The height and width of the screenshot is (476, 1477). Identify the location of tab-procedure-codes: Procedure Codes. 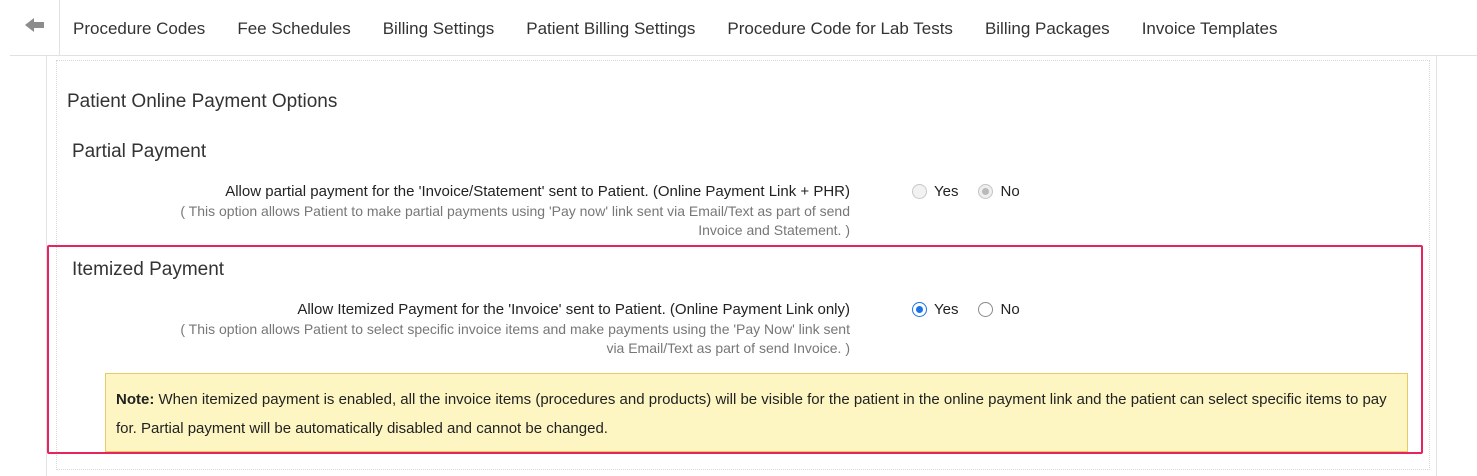
(140, 28).